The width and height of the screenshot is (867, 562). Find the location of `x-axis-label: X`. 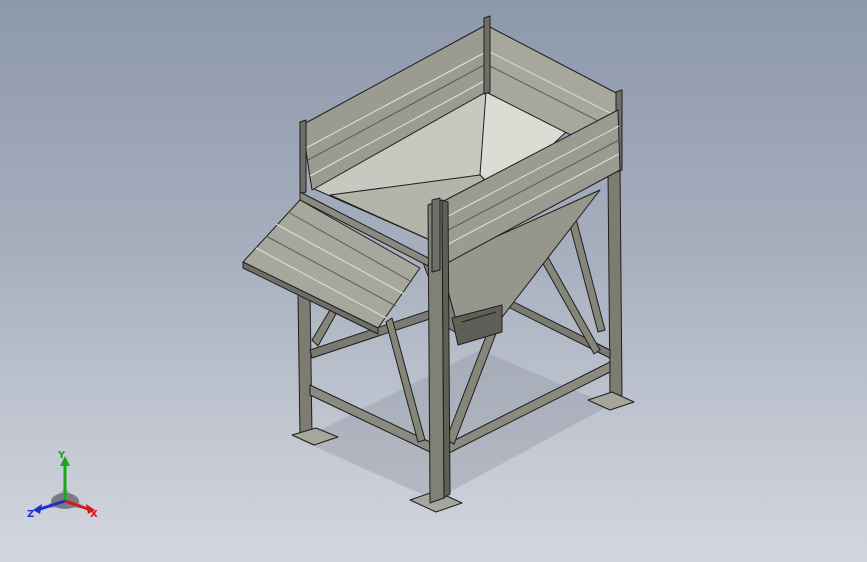

x-axis-label: X is located at coordinates (94, 514).